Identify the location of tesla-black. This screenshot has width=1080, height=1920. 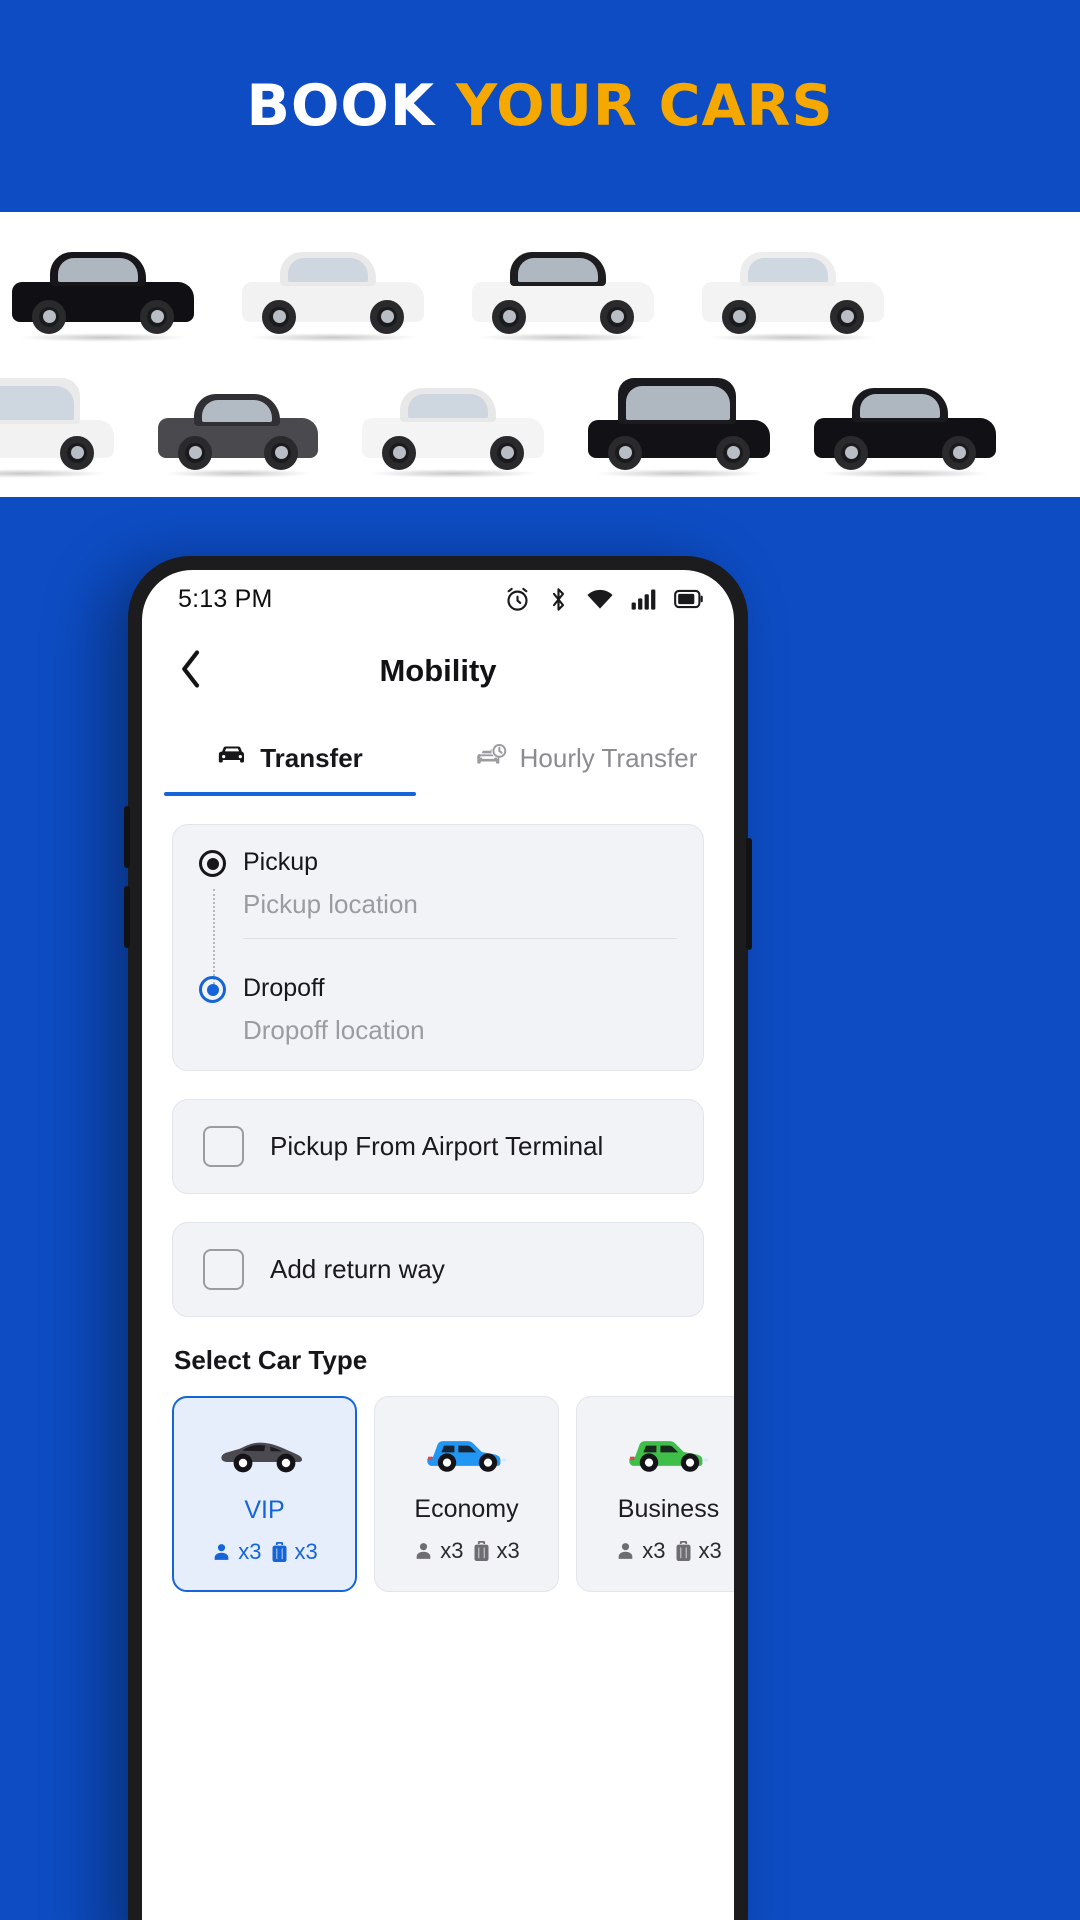
(905, 427).